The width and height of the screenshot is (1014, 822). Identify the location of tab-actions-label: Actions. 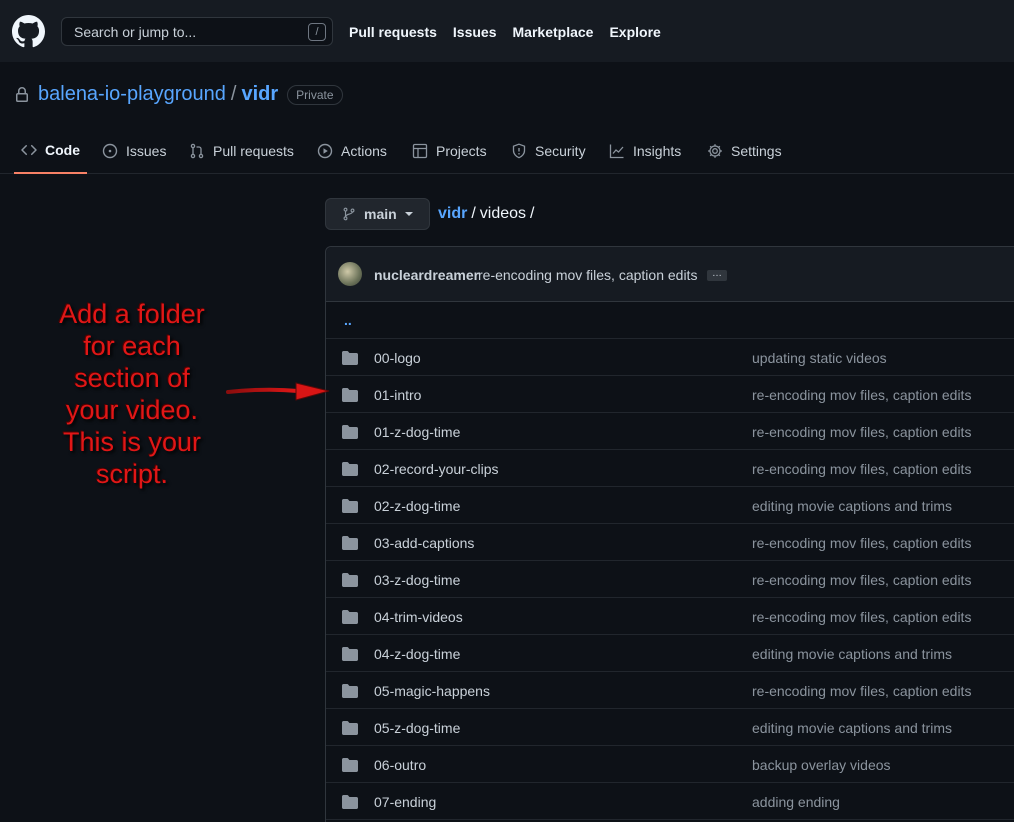
(364, 150).